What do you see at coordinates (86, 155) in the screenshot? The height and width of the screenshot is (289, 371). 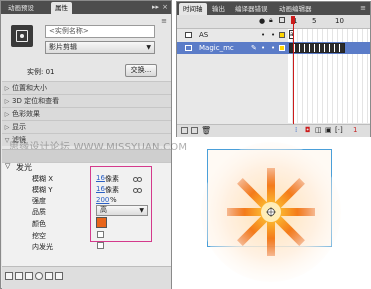 I see `filter-column-header` at bounding box center [86, 155].